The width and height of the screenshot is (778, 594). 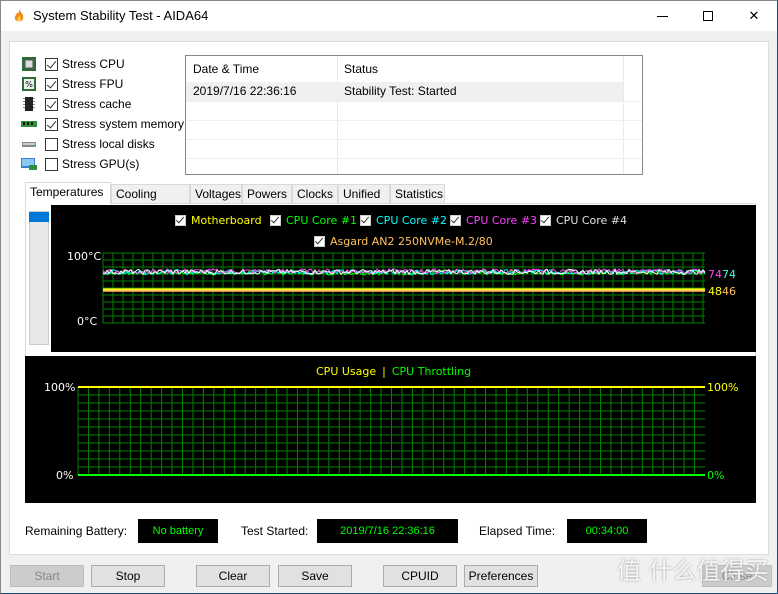 What do you see at coordinates (315, 194) in the screenshot?
I see `tab-clocks: Clocks` at bounding box center [315, 194].